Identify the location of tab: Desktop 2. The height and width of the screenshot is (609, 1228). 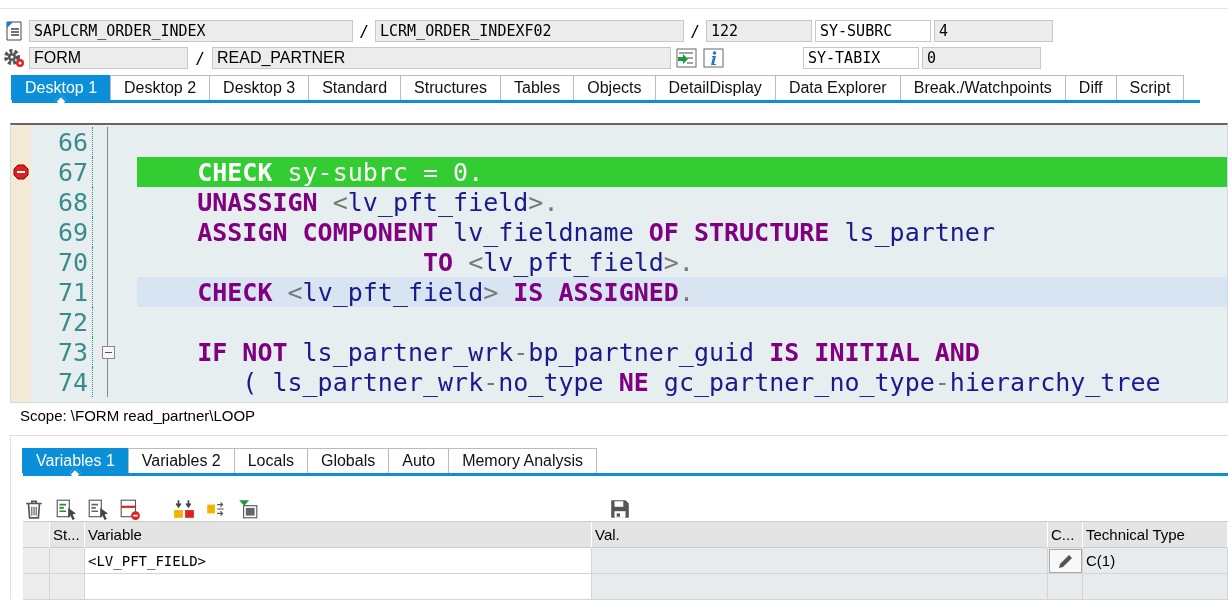
(160, 87).